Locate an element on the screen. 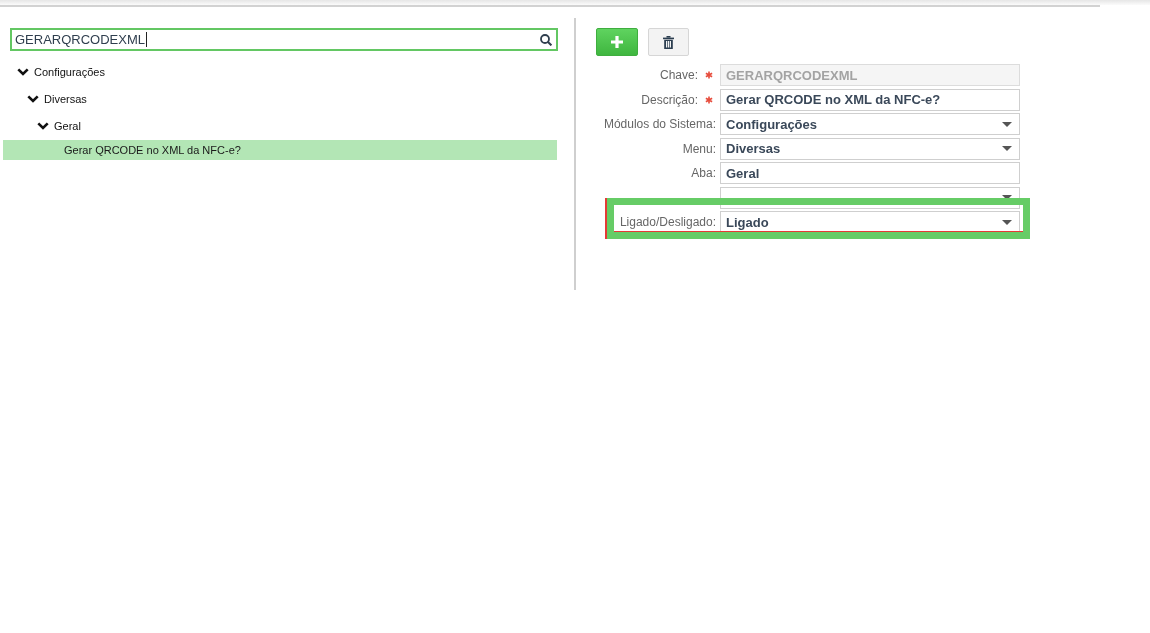 Image resolution: width=1150 pixels, height=633 pixels. field-label: Módulos do Sistema: is located at coordinates (659, 124).